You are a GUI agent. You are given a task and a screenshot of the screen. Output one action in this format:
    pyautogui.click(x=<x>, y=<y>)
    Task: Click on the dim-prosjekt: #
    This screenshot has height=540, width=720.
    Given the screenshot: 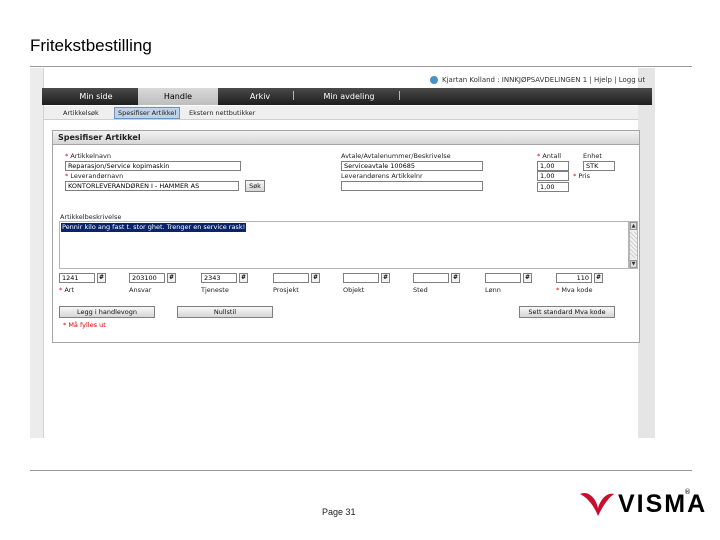 What is the action you would take?
    pyautogui.click(x=297, y=278)
    